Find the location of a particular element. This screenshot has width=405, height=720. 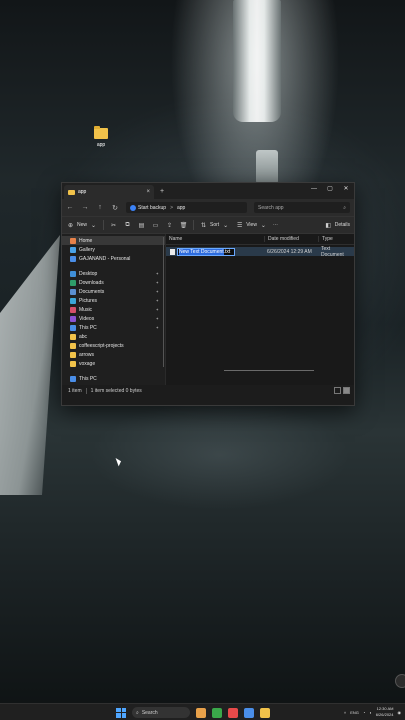

sidebar-item-documents: Documents ✦ is located at coordinates (113, 291).